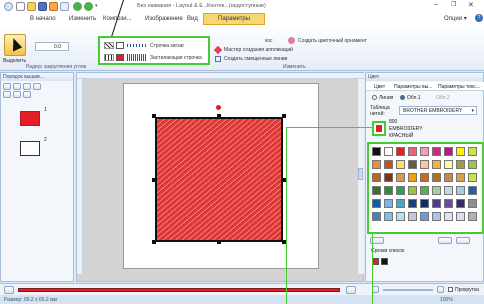 The image size is (484, 304). What do you see at coordinates (360, 174) in the screenshot?
I see `panel-splitter` at bounding box center [360, 174].